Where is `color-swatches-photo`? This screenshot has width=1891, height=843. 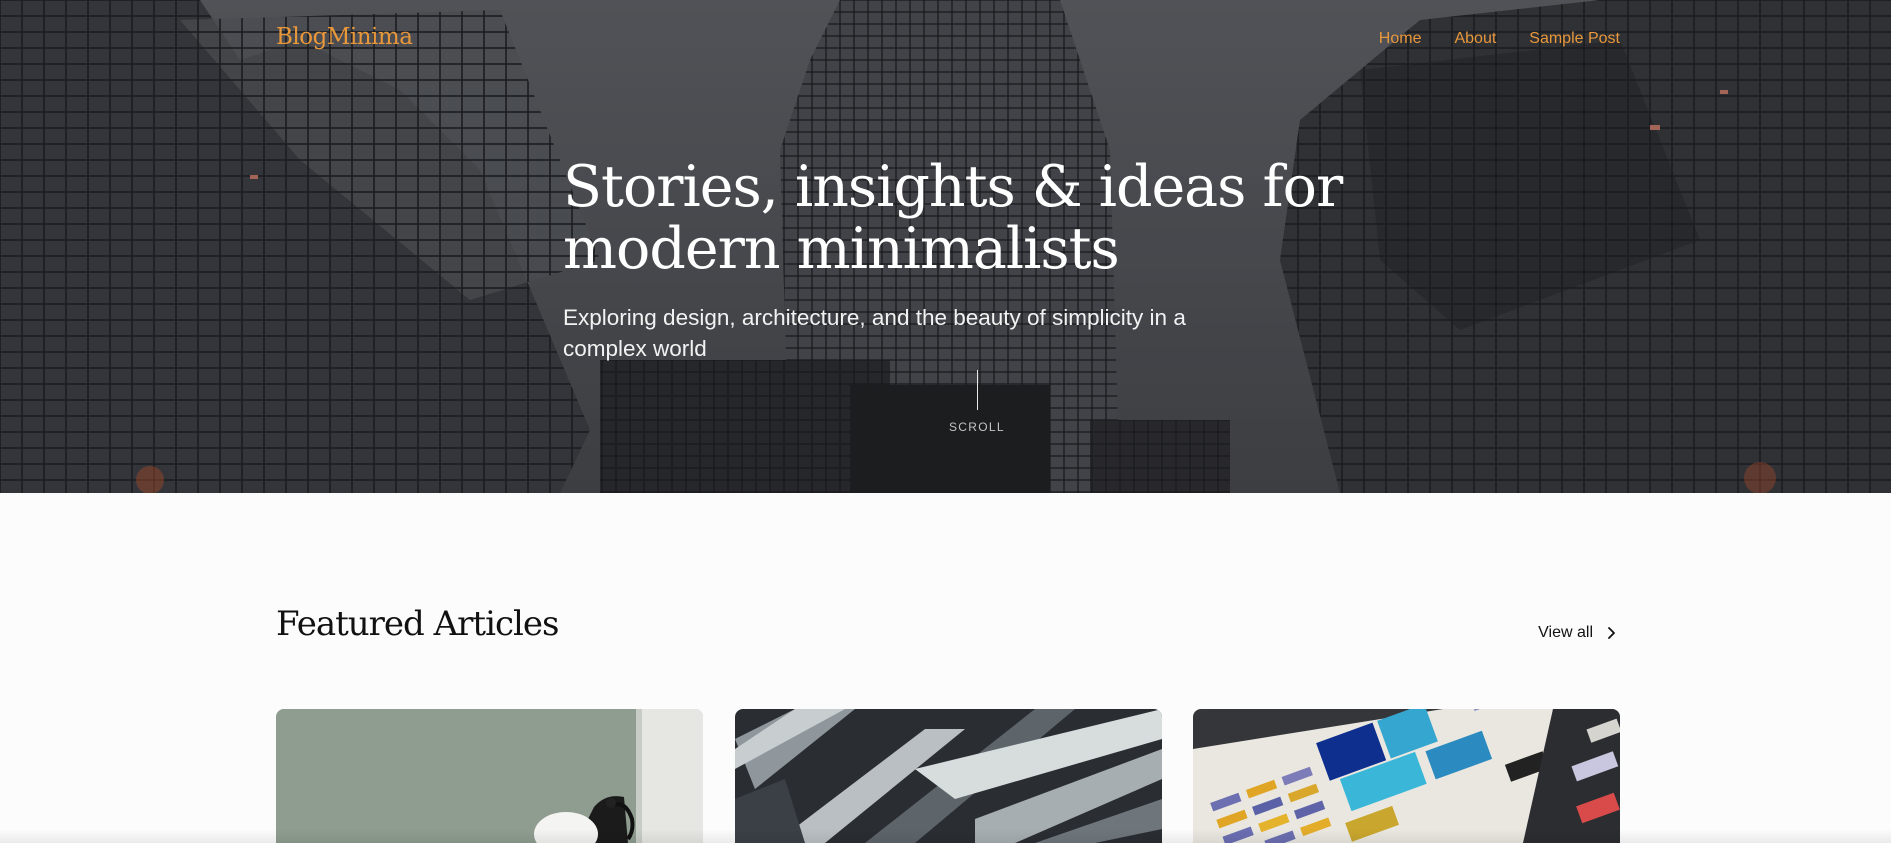 color-swatches-photo is located at coordinates (1406, 776).